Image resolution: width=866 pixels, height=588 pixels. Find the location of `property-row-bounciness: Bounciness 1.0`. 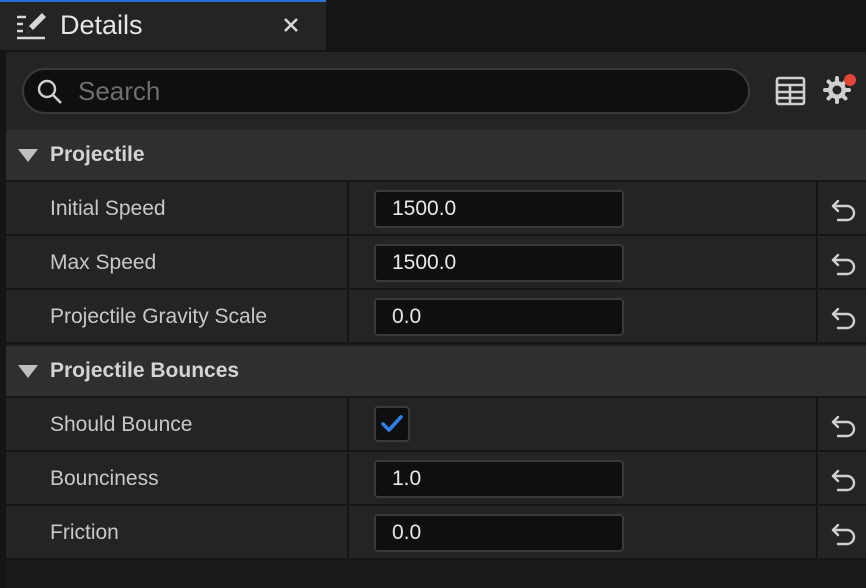

property-row-bounciness: Bounciness 1.0 is located at coordinates (436, 479).